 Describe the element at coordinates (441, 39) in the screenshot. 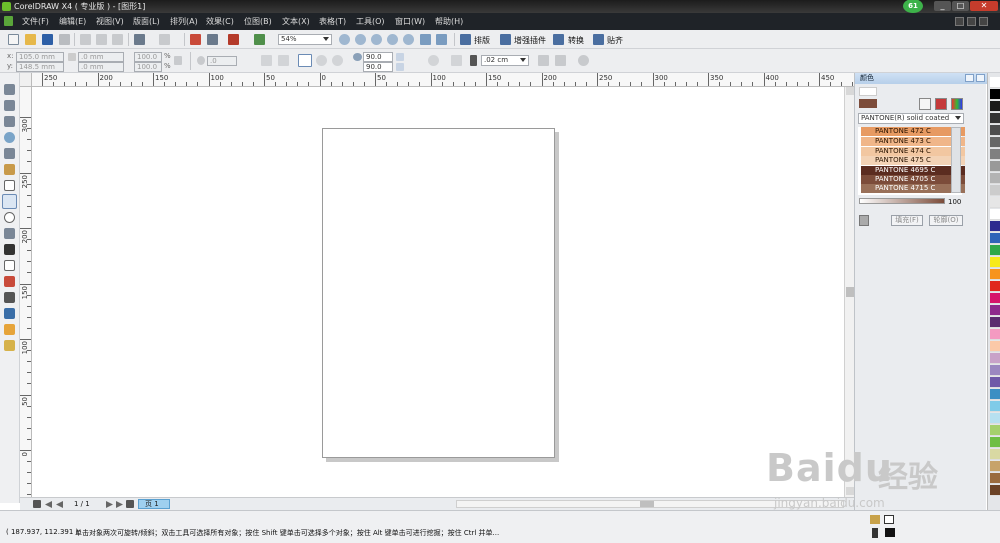

I see `zoom-height-icon` at that location.